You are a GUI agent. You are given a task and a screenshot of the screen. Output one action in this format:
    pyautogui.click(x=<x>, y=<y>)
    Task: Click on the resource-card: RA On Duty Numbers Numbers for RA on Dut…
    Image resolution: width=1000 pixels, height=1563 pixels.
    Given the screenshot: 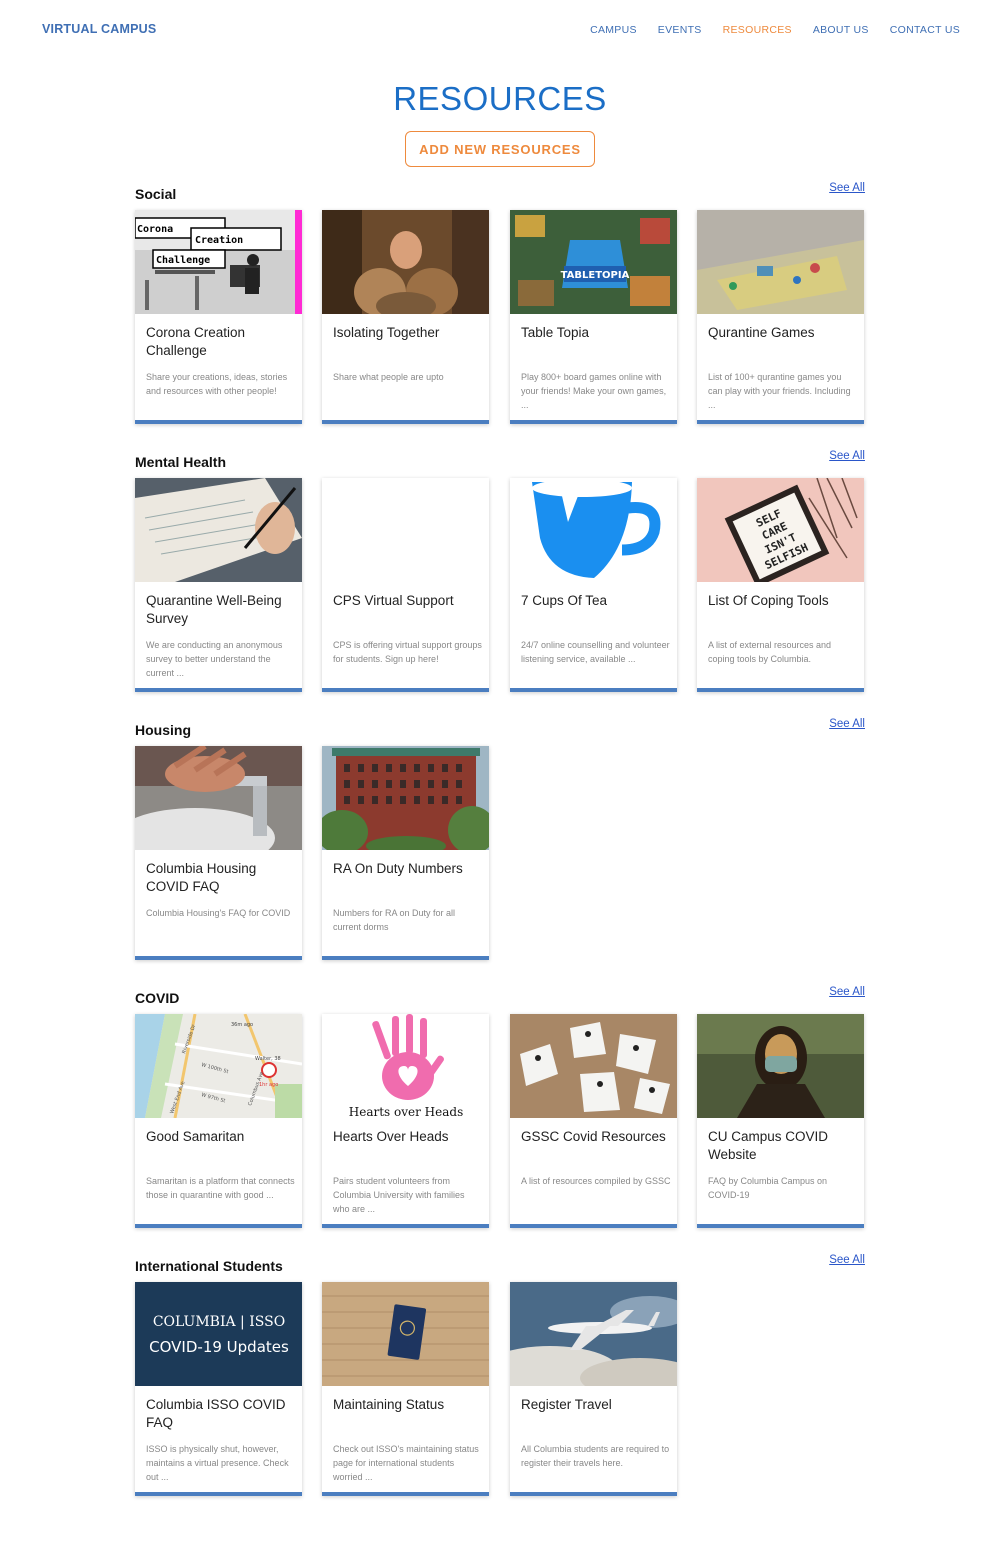 What is the action you would take?
    pyautogui.click(x=405, y=853)
    